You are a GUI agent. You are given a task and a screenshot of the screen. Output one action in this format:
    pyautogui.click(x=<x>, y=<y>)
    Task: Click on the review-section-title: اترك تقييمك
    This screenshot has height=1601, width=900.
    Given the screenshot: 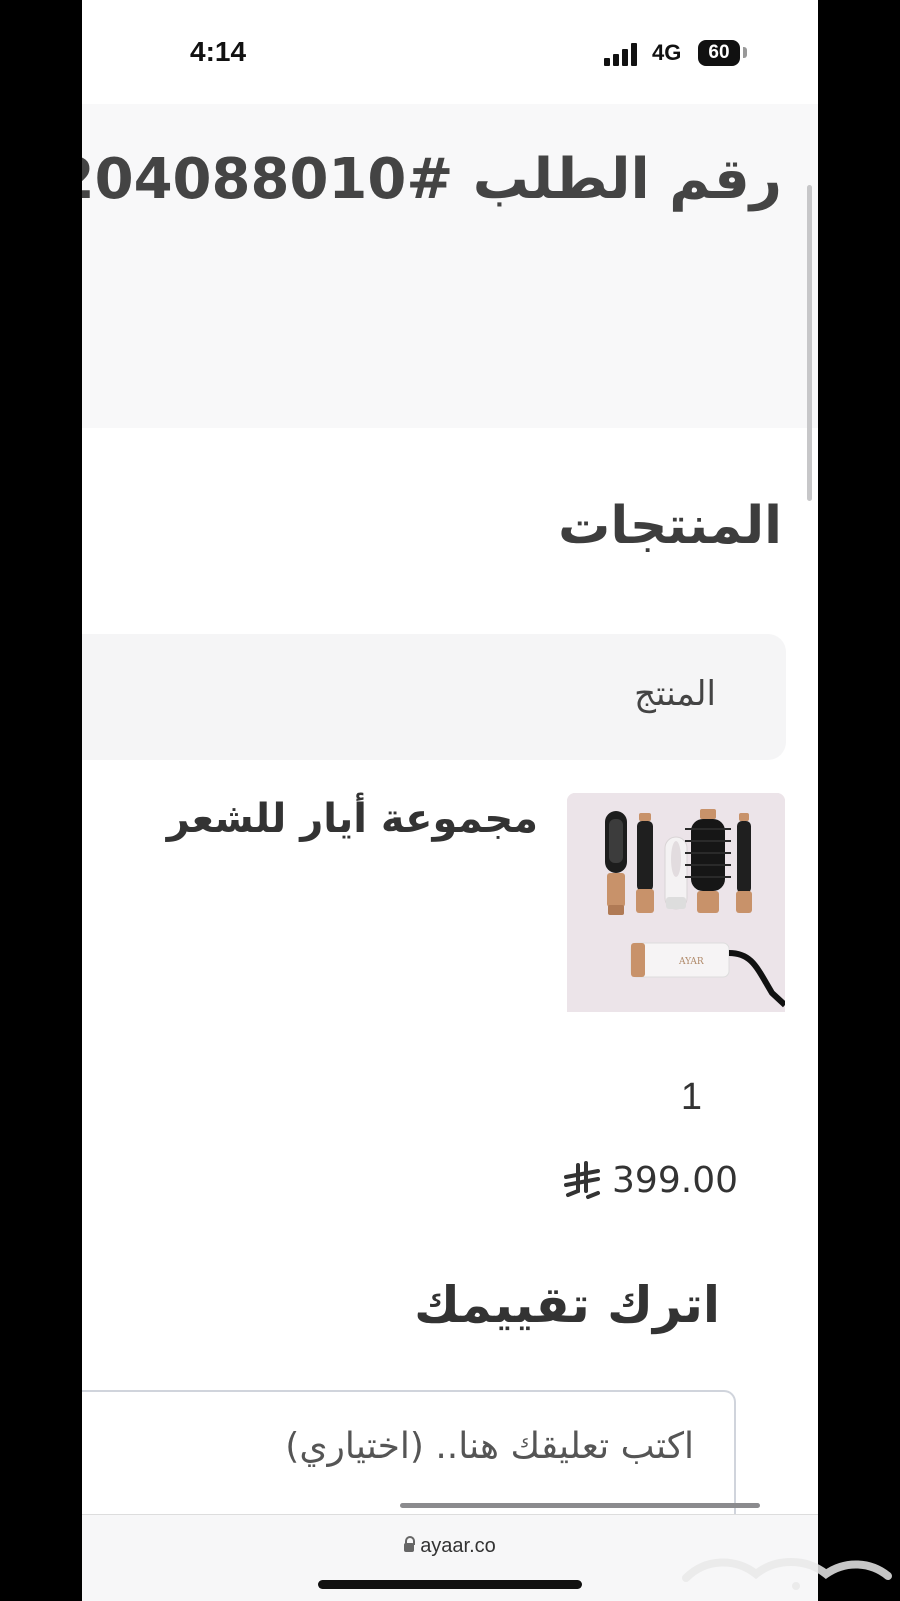 What is the action you would take?
    pyautogui.click(x=567, y=1305)
    